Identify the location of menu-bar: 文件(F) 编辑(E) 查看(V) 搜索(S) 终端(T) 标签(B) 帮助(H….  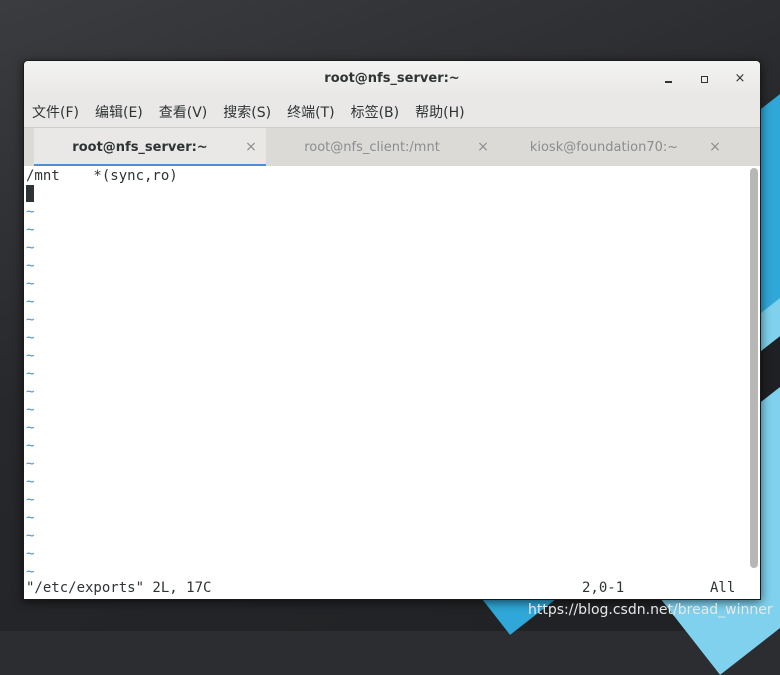
(392, 112).